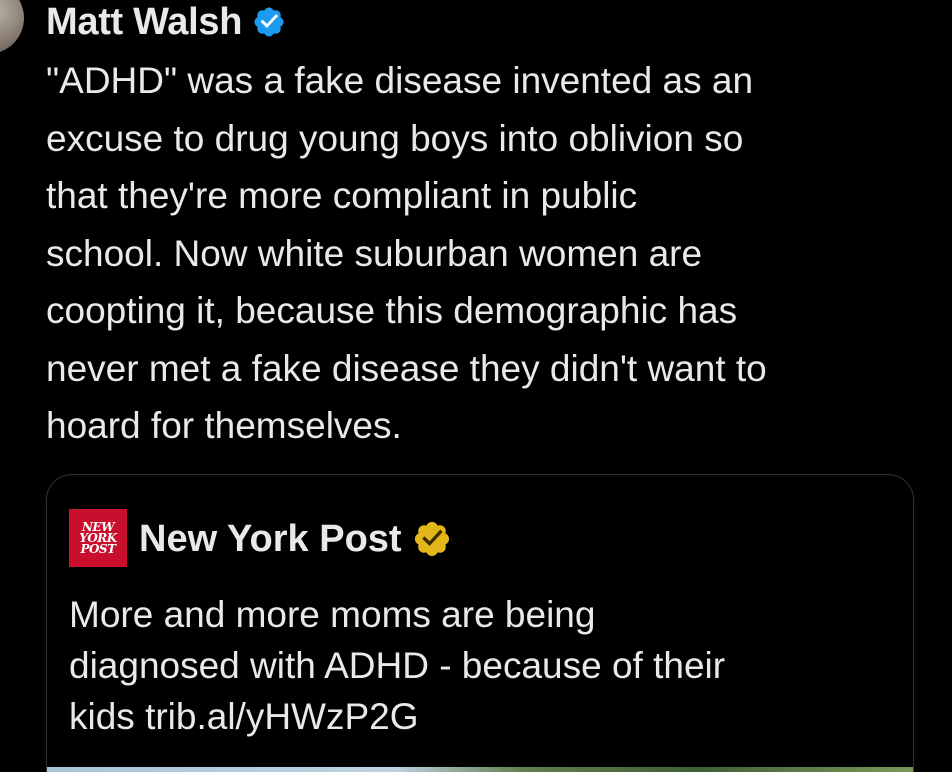 The height and width of the screenshot is (772, 952). I want to click on verified-blue-badge-icon, so click(269, 22).